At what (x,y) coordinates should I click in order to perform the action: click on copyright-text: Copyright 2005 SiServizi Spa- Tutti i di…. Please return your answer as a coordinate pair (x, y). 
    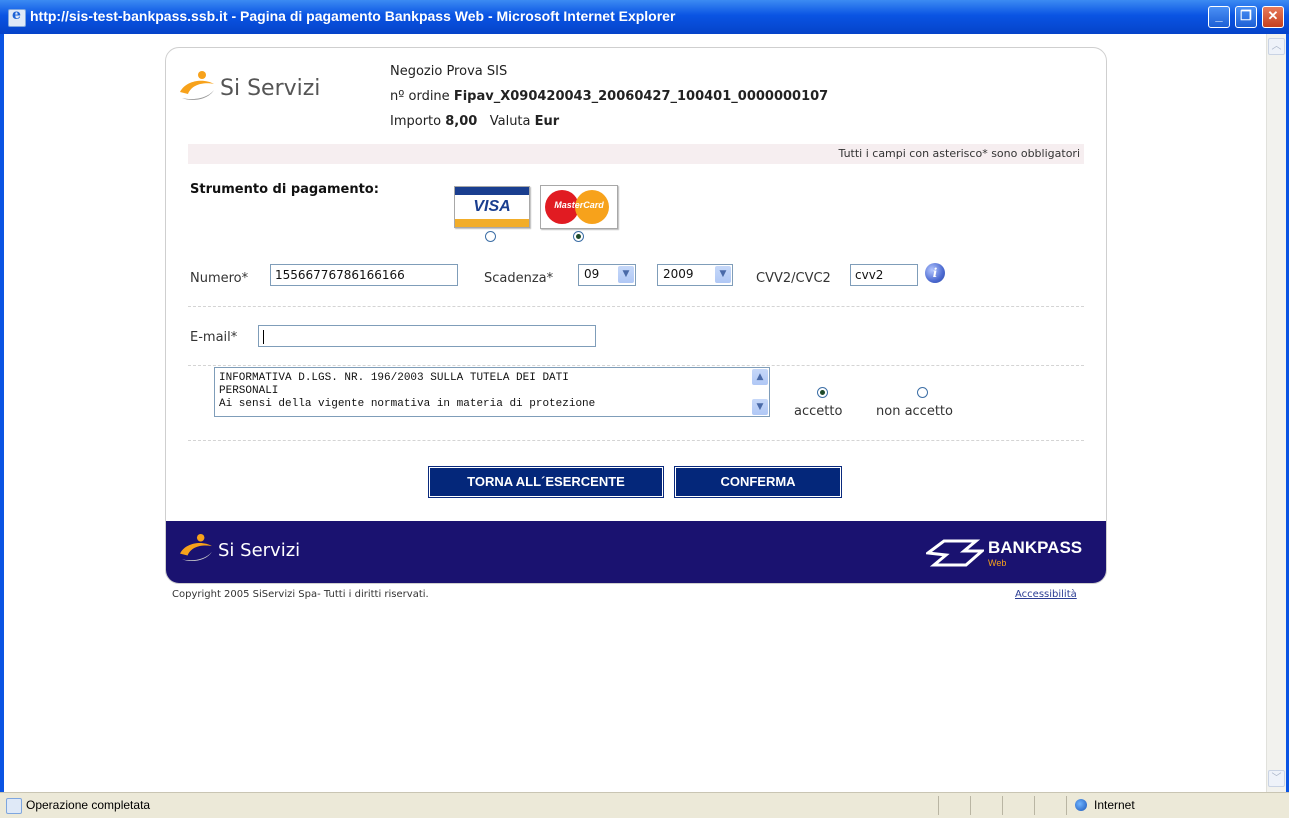
    Looking at the image, I should click on (300, 594).